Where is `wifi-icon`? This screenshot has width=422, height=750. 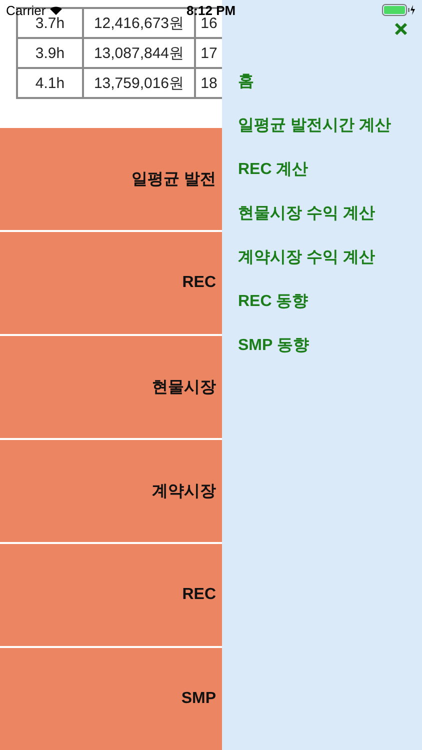 wifi-icon is located at coordinates (55, 10).